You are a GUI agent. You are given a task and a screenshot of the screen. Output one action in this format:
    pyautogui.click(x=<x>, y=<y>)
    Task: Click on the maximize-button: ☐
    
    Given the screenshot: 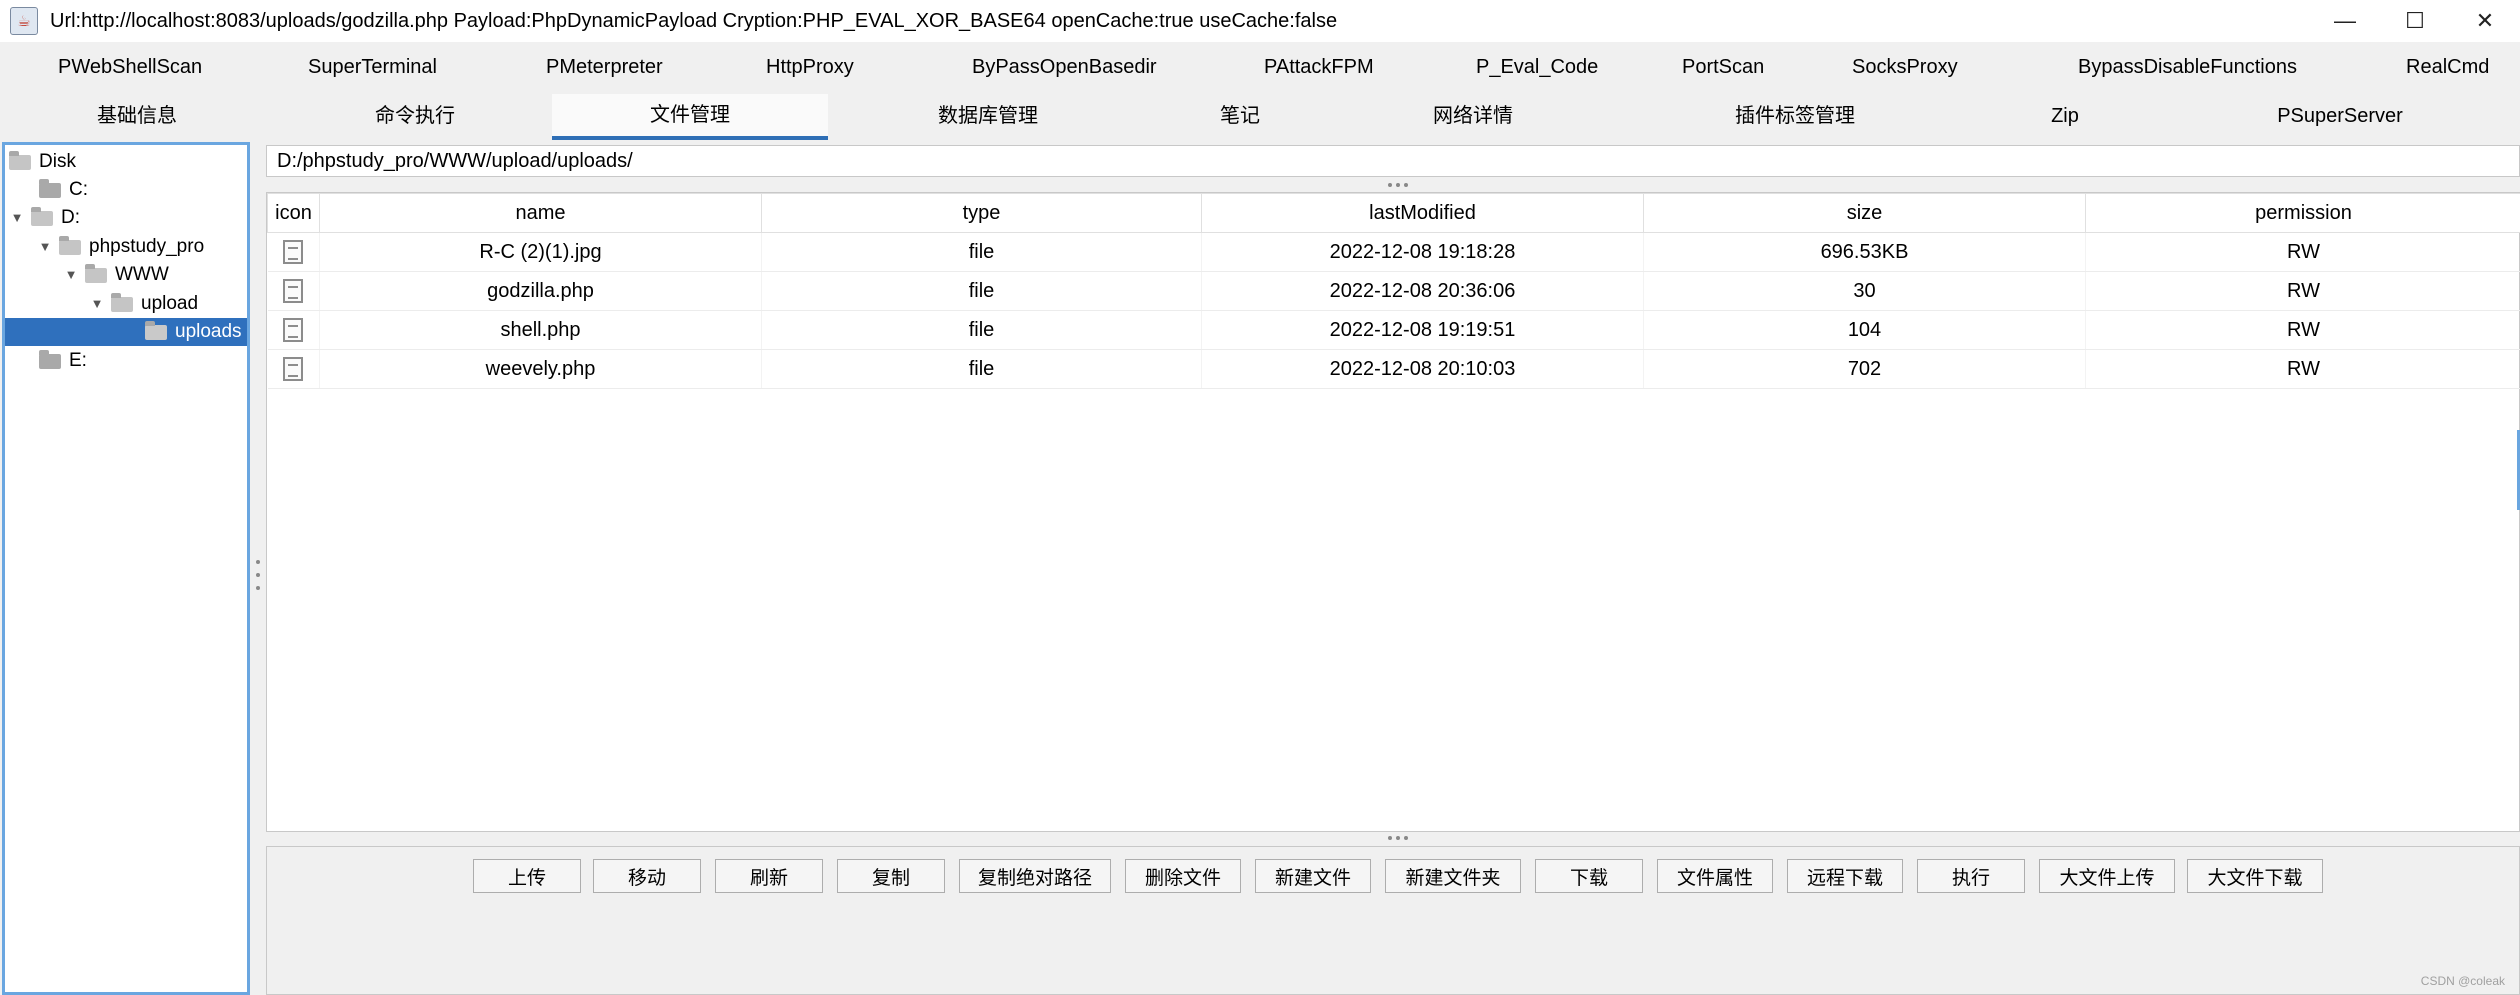 What is the action you would take?
    pyautogui.click(x=2415, y=21)
    